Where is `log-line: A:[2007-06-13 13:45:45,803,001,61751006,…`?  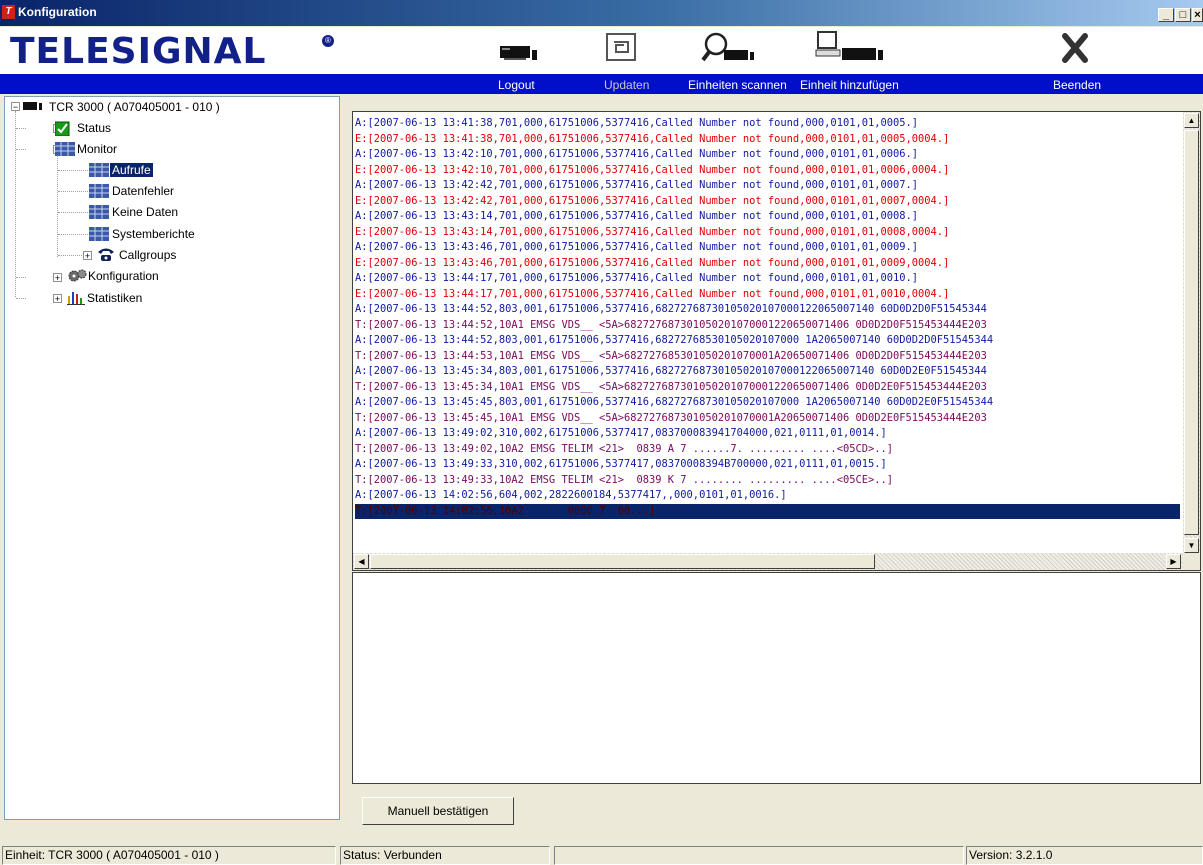 log-line: A:[2007-06-13 13:45:45,803,001,61751006,… is located at coordinates (767, 403).